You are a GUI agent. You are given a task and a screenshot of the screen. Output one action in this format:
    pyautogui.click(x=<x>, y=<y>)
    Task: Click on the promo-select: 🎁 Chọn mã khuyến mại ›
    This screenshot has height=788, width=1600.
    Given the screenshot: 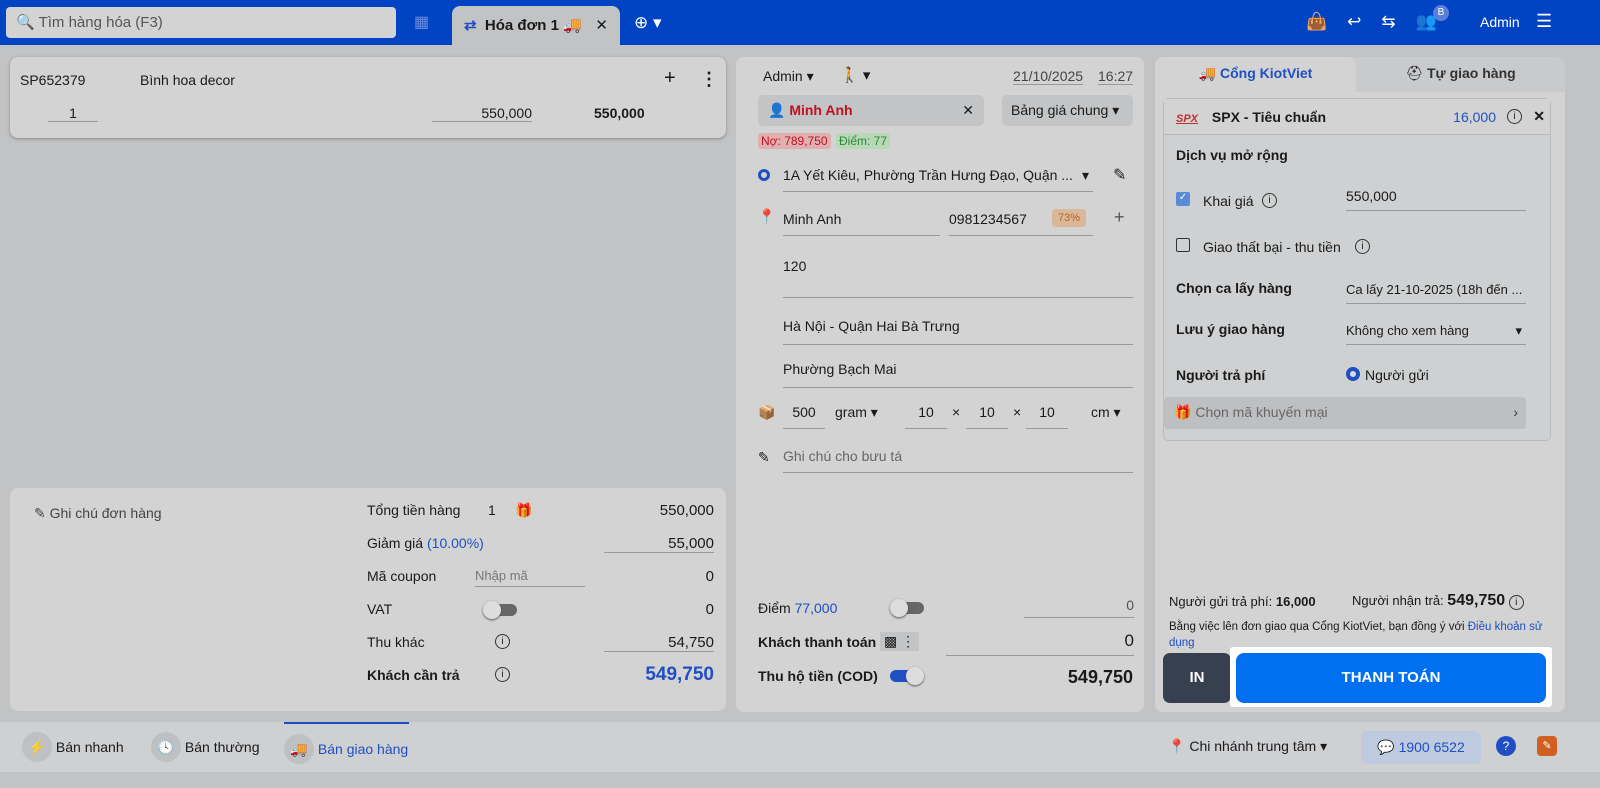 What is the action you would take?
    pyautogui.click(x=1345, y=413)
    